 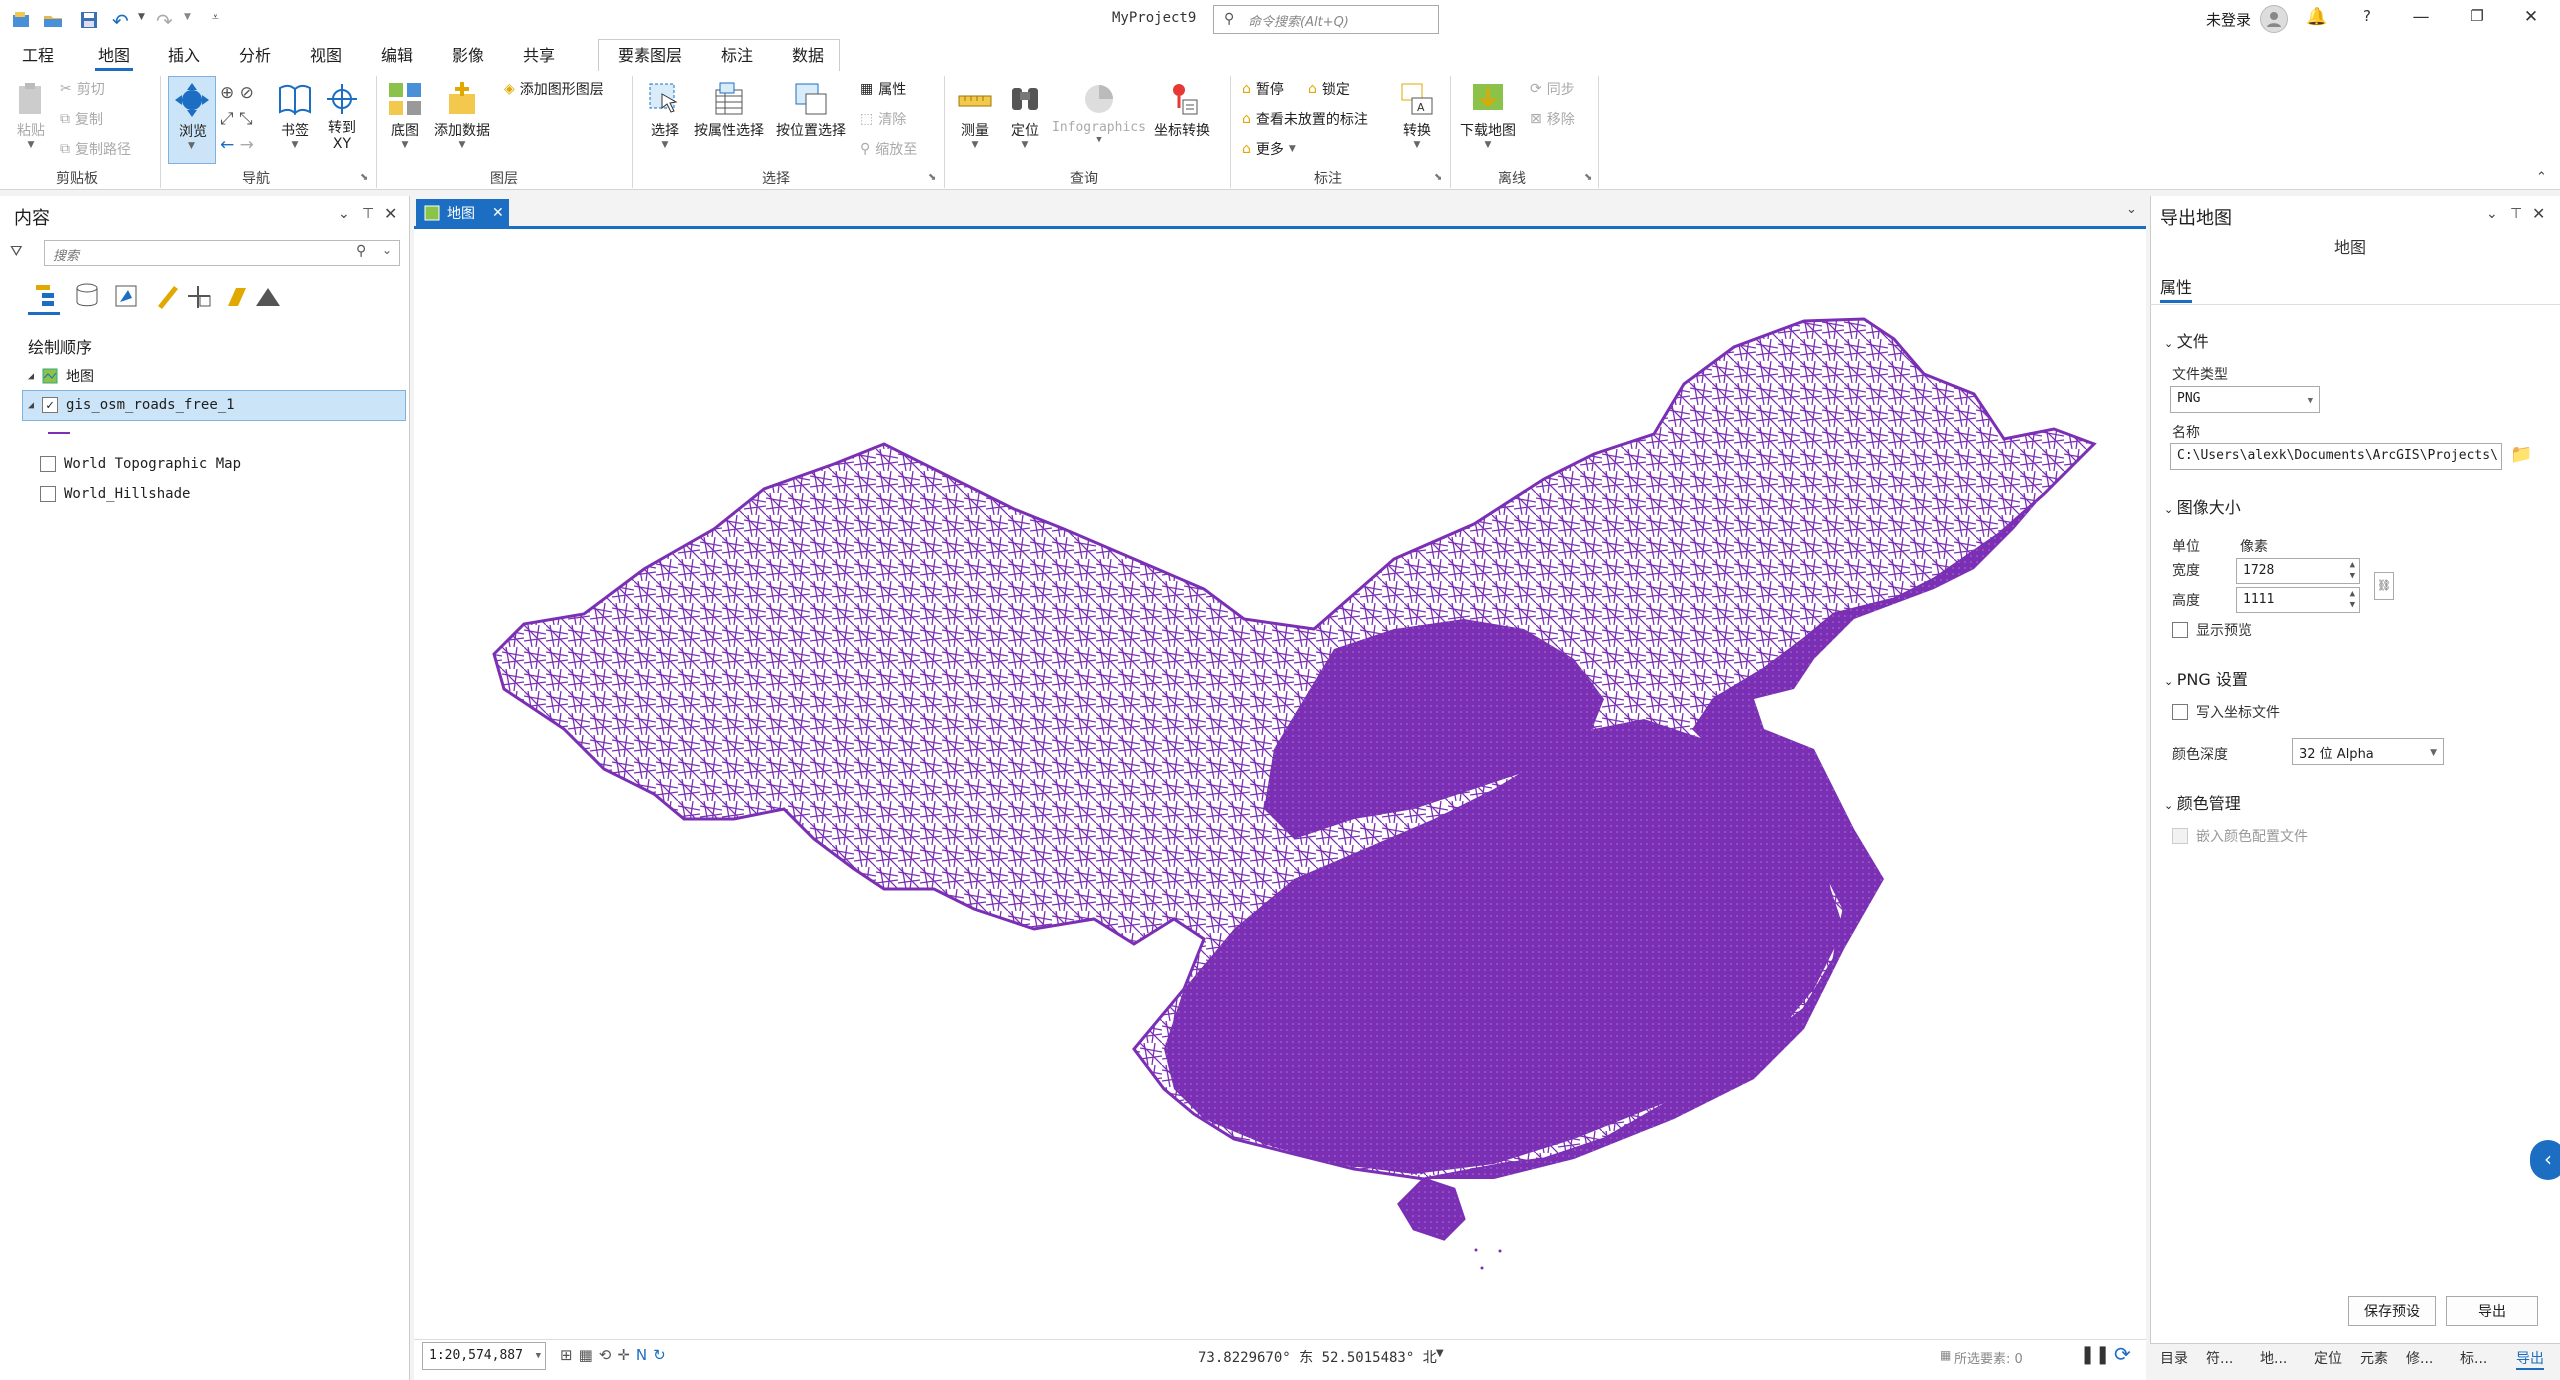 I want to click on north-arrow-icon: N↻, so click(x=654, y=1355).